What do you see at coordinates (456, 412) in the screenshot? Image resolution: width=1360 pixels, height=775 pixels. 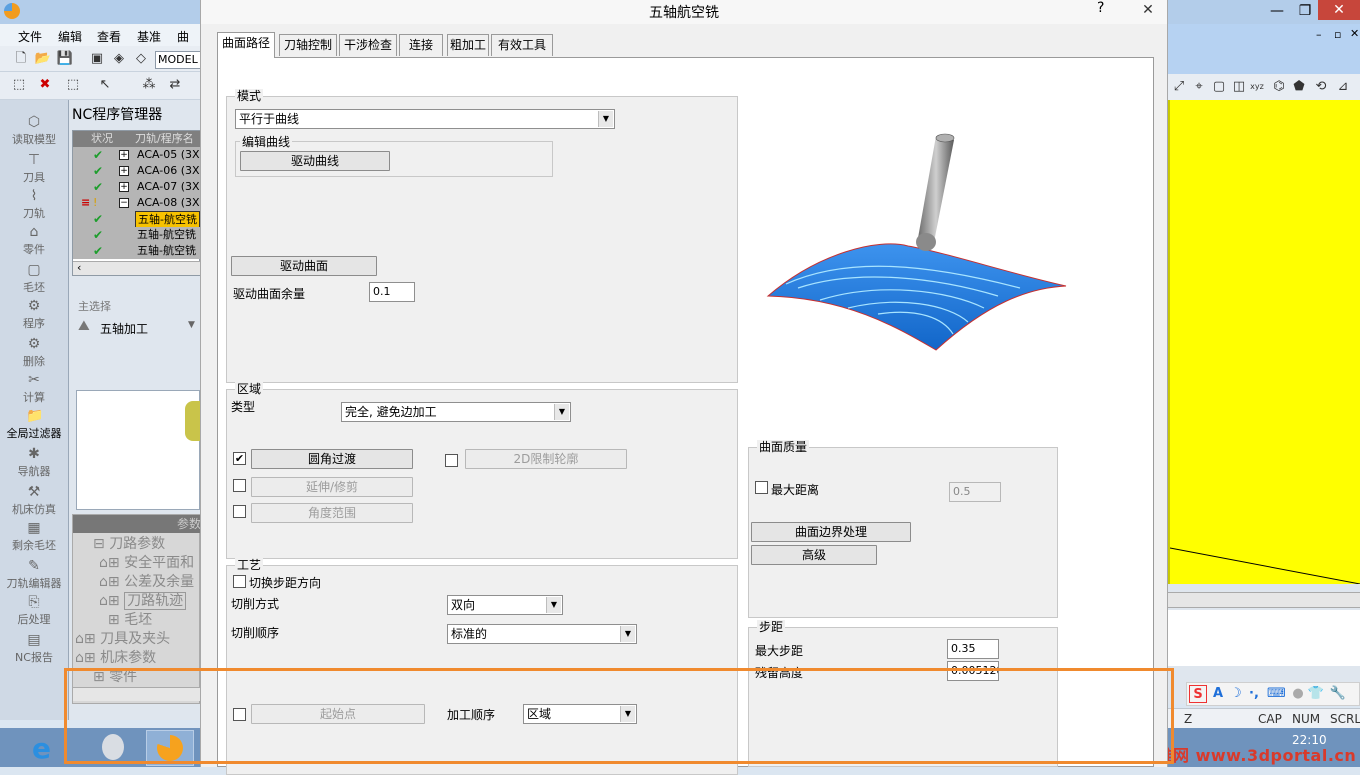 I see `region-type-combo: 完全, 避免边加工 ▼` at bounding box center [456, 412].